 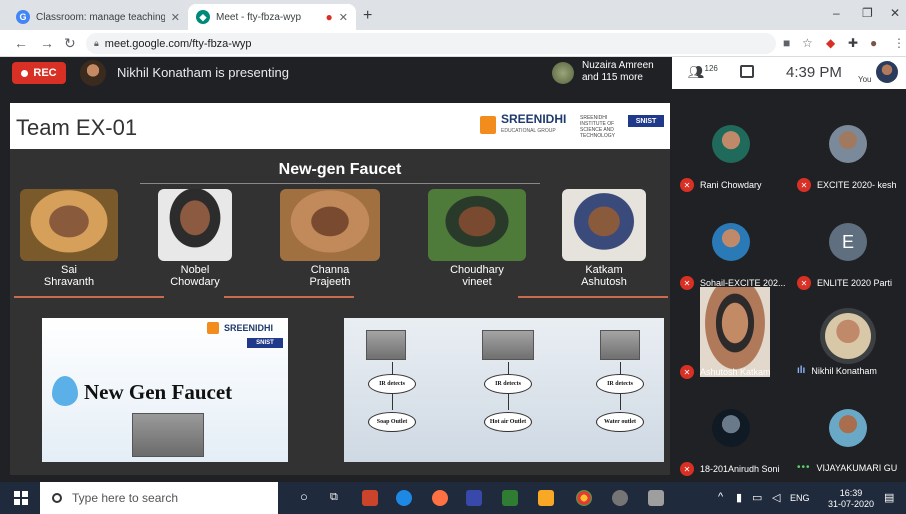 What do you see at coordinates (213, 328) in the screenshot?
I see `logo-mark-icon` at bounding box center [213, 328].